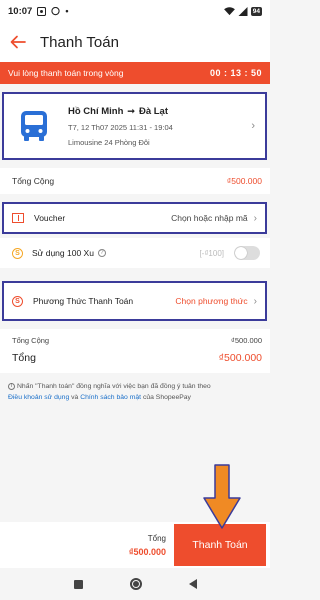 The width and height of the screenshot is (320, 600). Describe the element at coordinates (42, 11) in the screenshot. I see `gallery-icon` at that location.